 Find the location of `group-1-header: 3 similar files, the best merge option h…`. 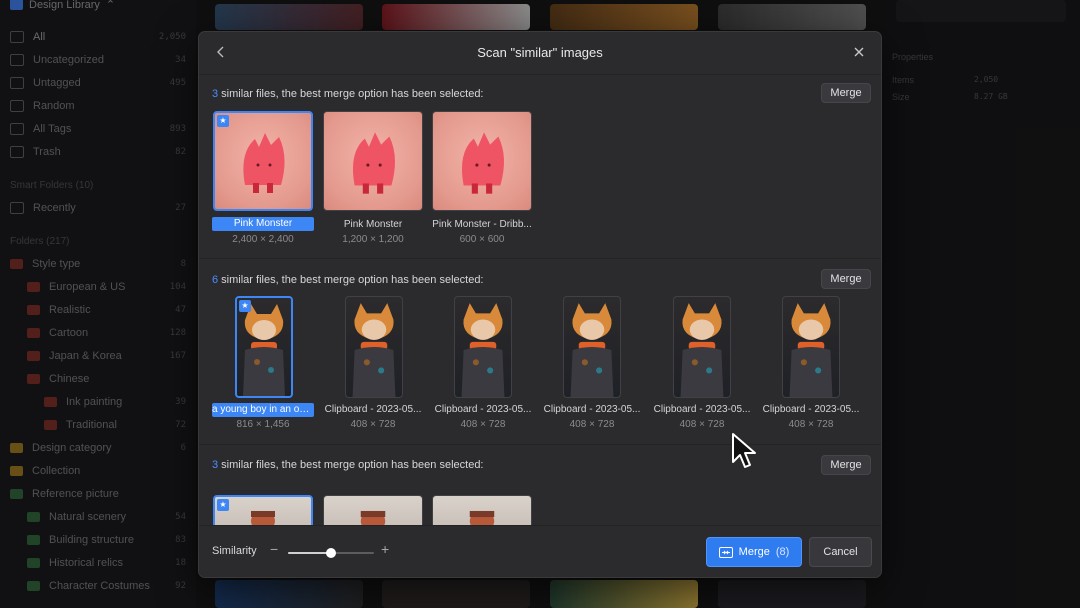

group-1-header: 3 similar files, the best merge option h… is located at coordinates (348, 94).